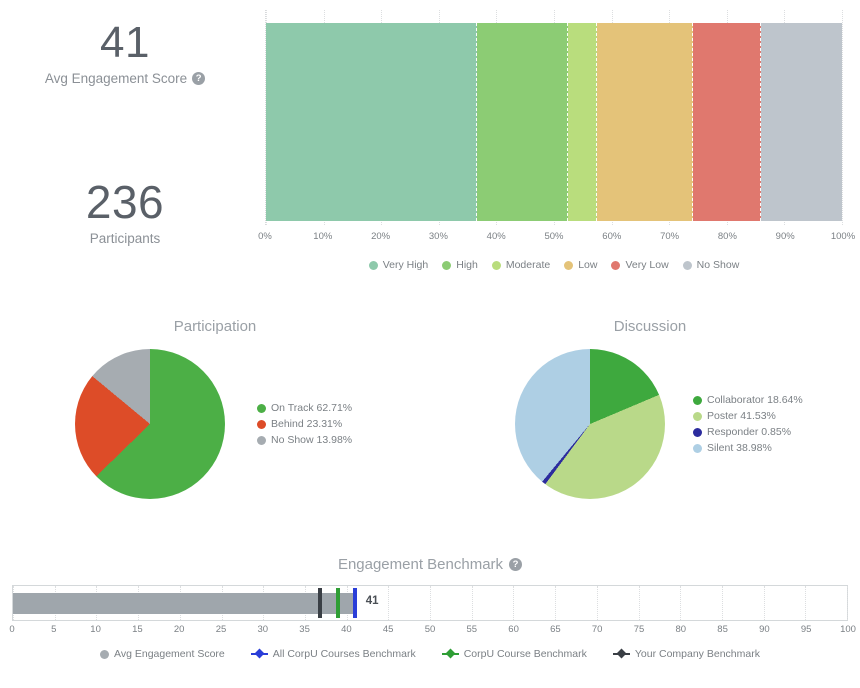 The width and height of the screenshot is (860, 688). What do you see at coordinates (438, 236) in the screenshot?
I see `axis-tick-label: 30%` at bounding box center [438, 236].